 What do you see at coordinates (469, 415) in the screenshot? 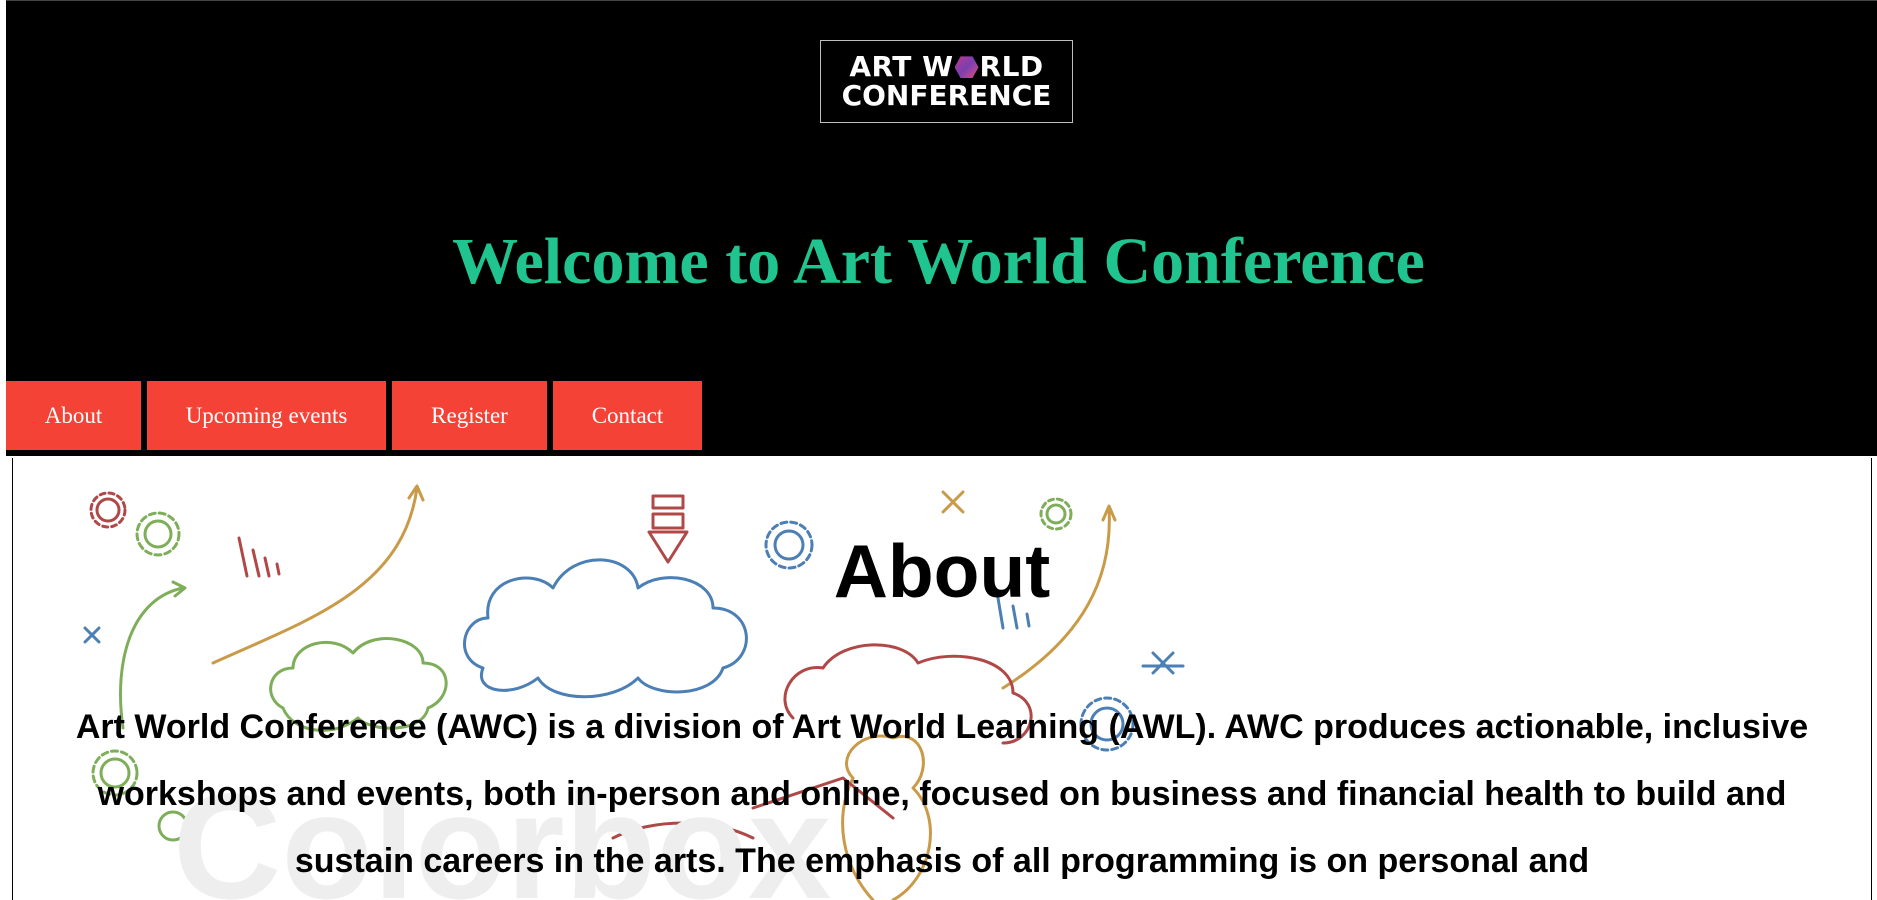
I see `nav-register: Register` at bounding box center [469, 415].